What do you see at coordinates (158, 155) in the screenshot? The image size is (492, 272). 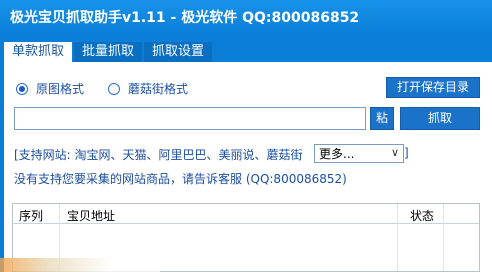 I see `supported-sites-text: [支持网站: 淘宝网、天猫、阿里巴巴、美丽说、蘑菇街` at bounding box center [158, 155].